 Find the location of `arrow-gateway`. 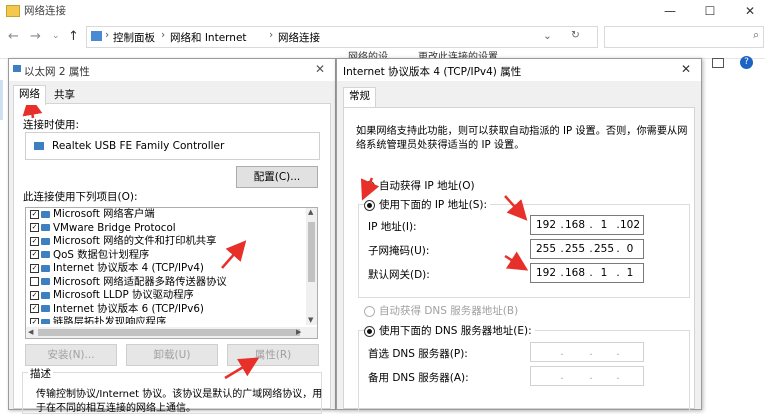

arrow-gateway is located at coordinates (516, 261).